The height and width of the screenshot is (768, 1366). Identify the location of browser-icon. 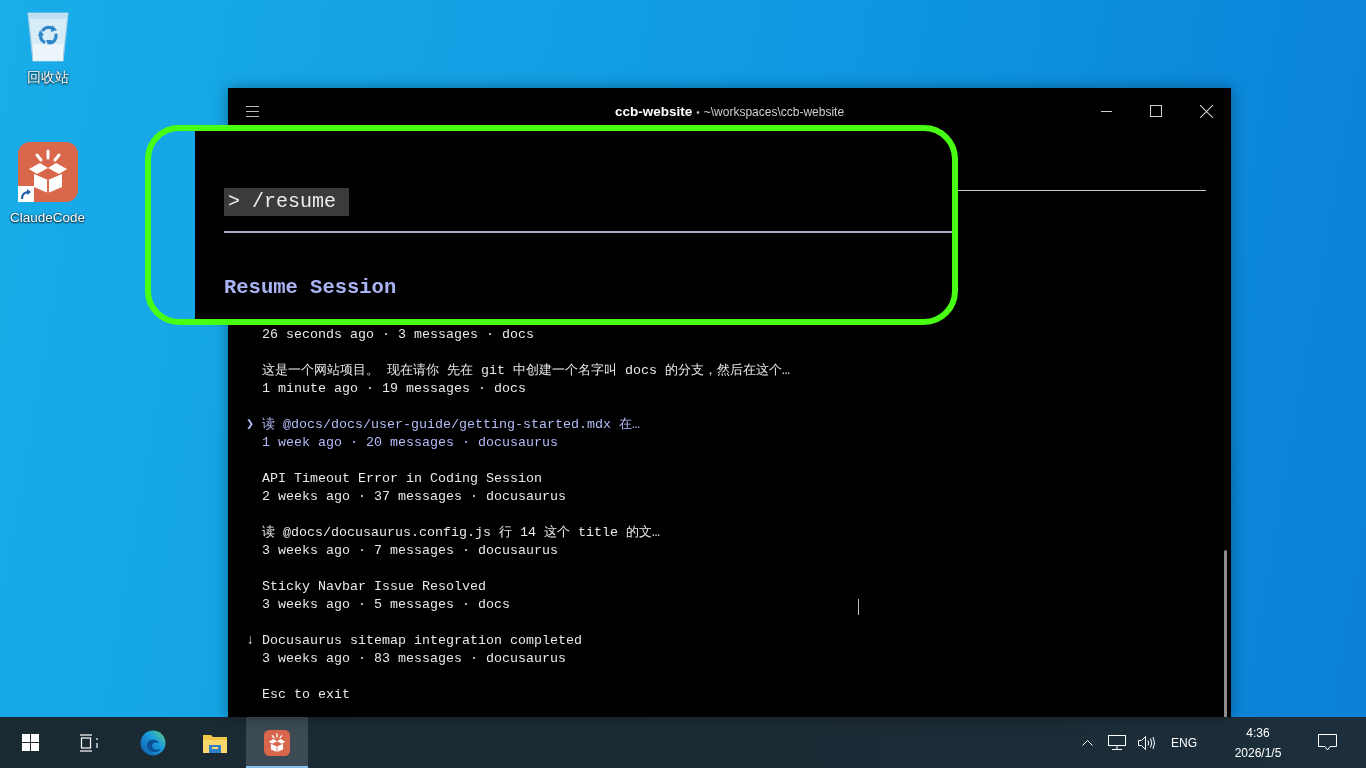
(153, 742).